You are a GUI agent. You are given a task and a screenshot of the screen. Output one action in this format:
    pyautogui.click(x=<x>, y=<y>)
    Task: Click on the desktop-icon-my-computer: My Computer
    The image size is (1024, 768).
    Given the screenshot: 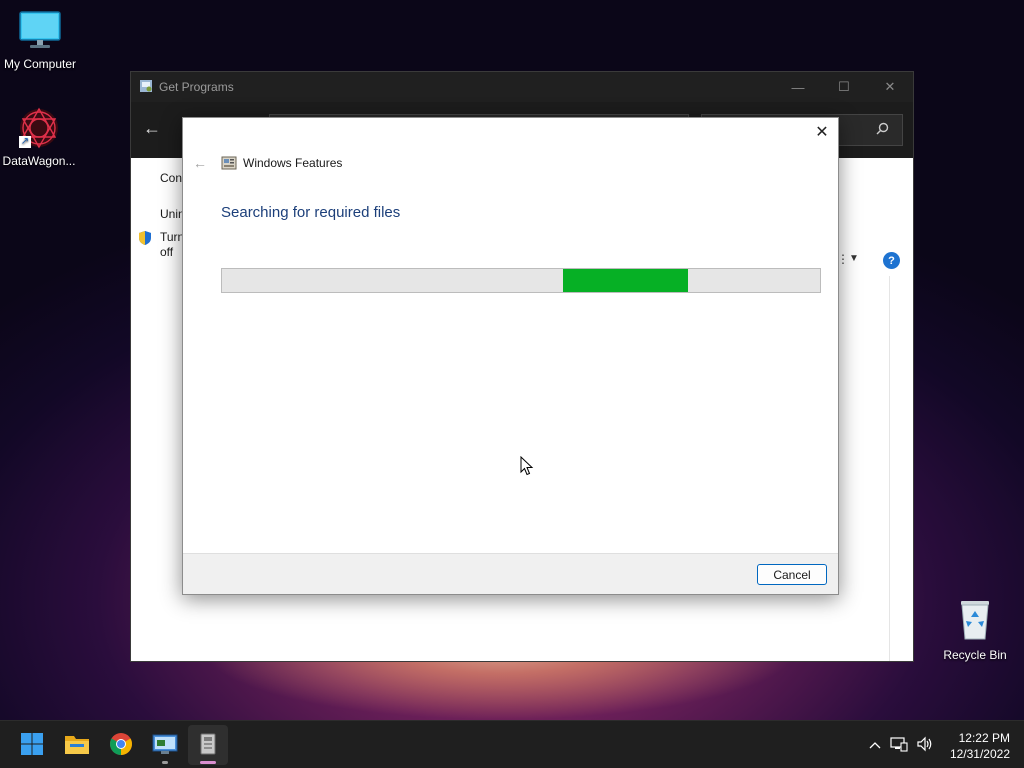 What is the action you would take?
    pyautogui.click(x=40, y=40)
    